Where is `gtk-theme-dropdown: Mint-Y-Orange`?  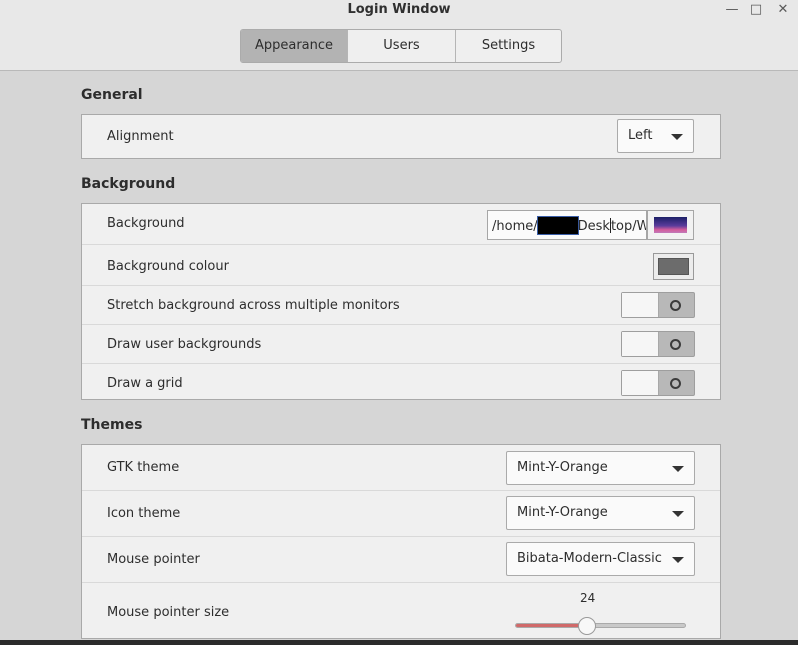
gtk-theme-dropdown: Mint-Y-Orange is located at coordinates (600, 468).